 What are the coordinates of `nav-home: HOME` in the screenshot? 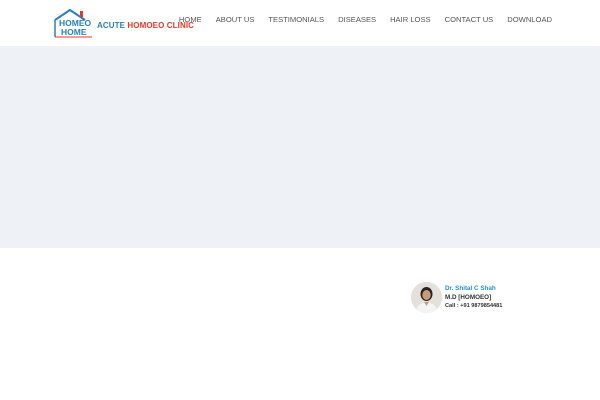 It's located at (190, 19).